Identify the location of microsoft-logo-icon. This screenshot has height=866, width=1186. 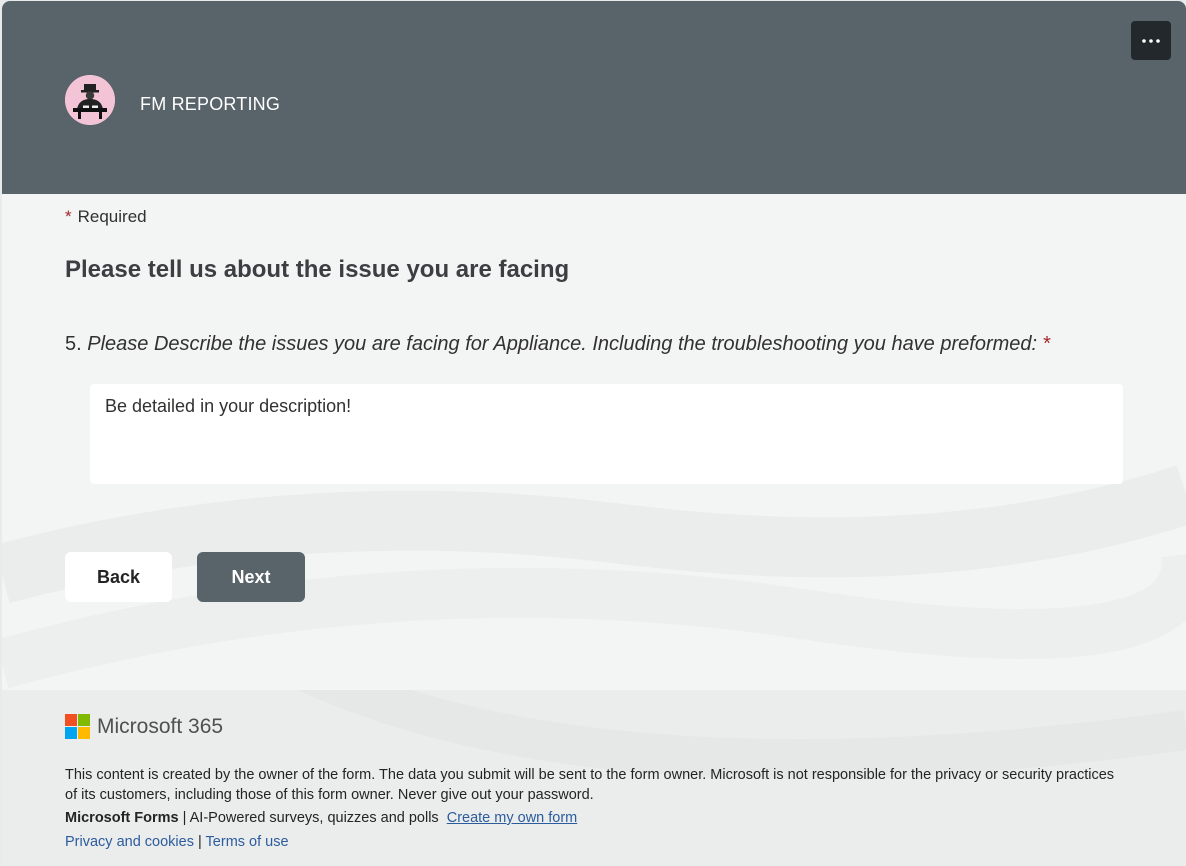
(77, 726).